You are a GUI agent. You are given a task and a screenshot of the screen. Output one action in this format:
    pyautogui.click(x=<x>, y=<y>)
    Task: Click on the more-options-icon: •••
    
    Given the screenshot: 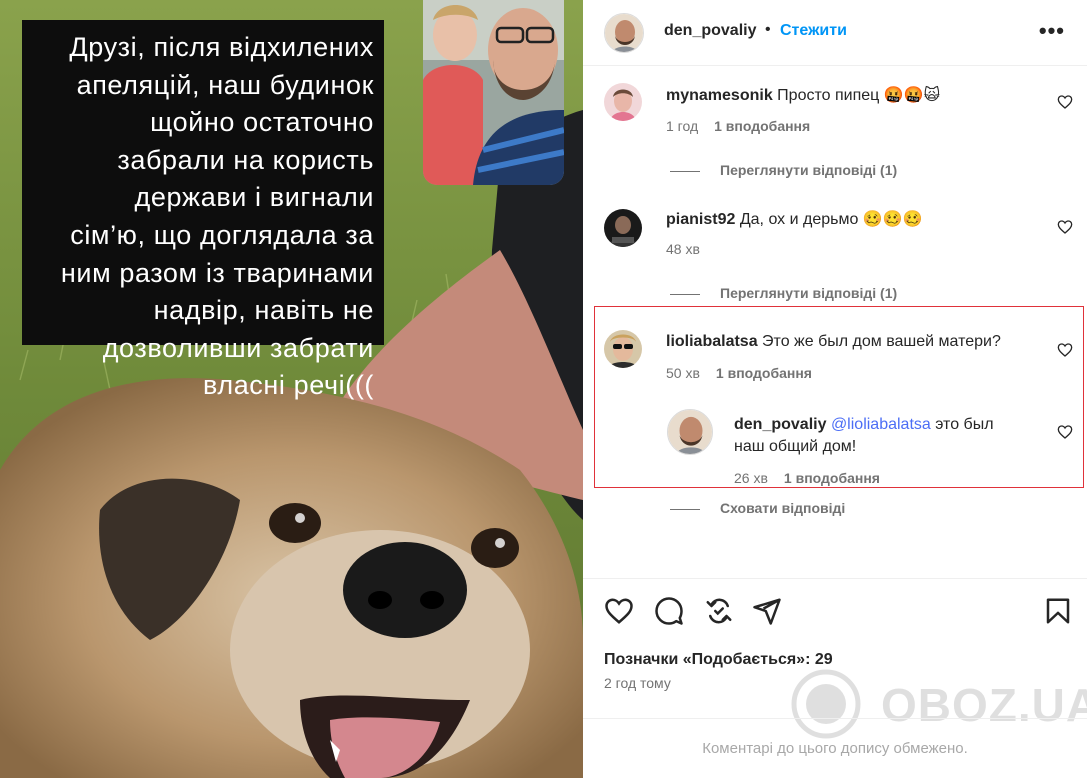 What is the action you would take?
    pyautogui.click(x=1052, y=31)
    